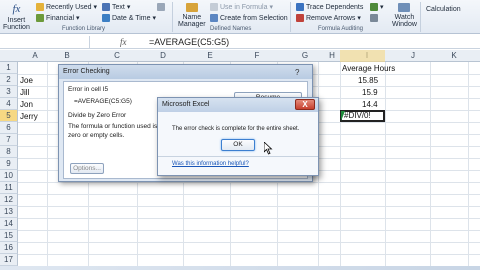  Describe the element at coordinates (249, 18) in the screenshot. I see `create-from-selection-button: Create from Selection` at that location.